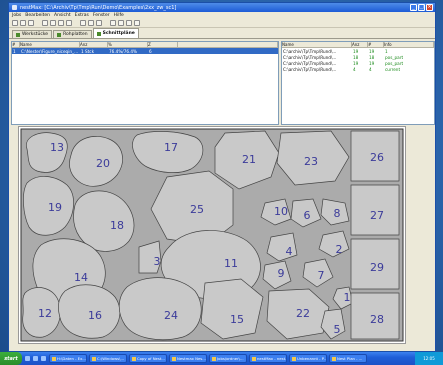  What do you see at coordinates (339, 249) in the screenshot?
I see `part-label: 2` at bounding box center [339, 249].